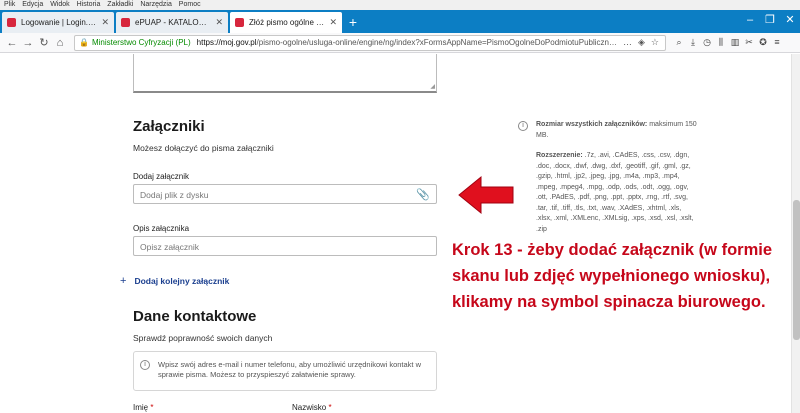 The width and height of the screenshot is (800, 413). What do you see at coordinates (120, 4) in the screenshot?
I see `menu-item: Zakładki` at bounding box center [120, 4].